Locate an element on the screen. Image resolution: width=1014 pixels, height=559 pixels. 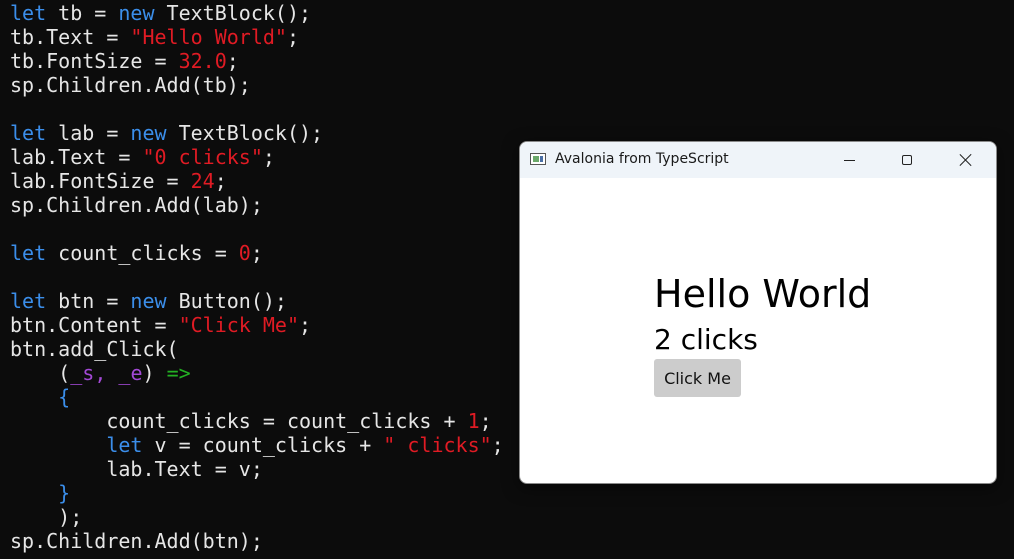
code-string: "Click Me" is located at coordinates (238, 325).